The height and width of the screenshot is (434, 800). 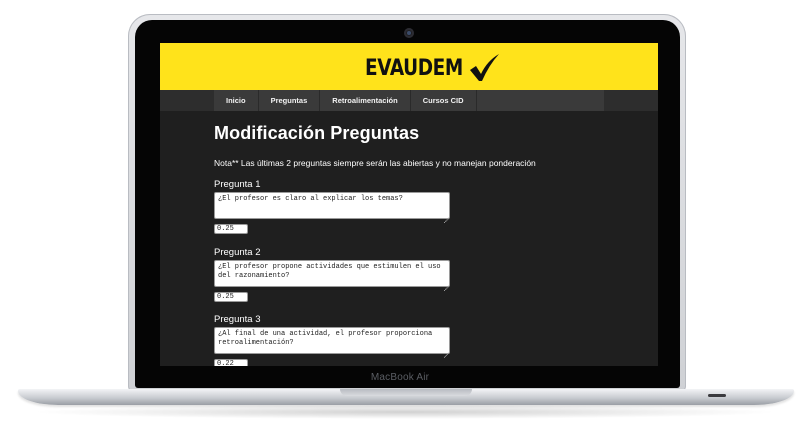 What do you see at coordinates (405, 412) in the screenshot?
I see `device-shadow` at bounding box center [405, 412].